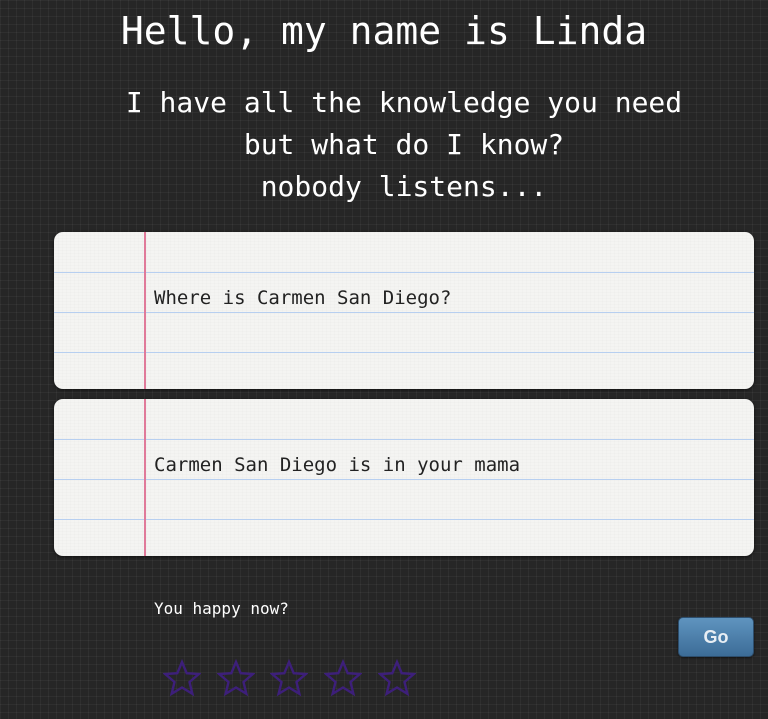  What do you see at coordinates (716, 637) in the screenshot?
I see `go-button: Go` at bounding box center [716, 637].